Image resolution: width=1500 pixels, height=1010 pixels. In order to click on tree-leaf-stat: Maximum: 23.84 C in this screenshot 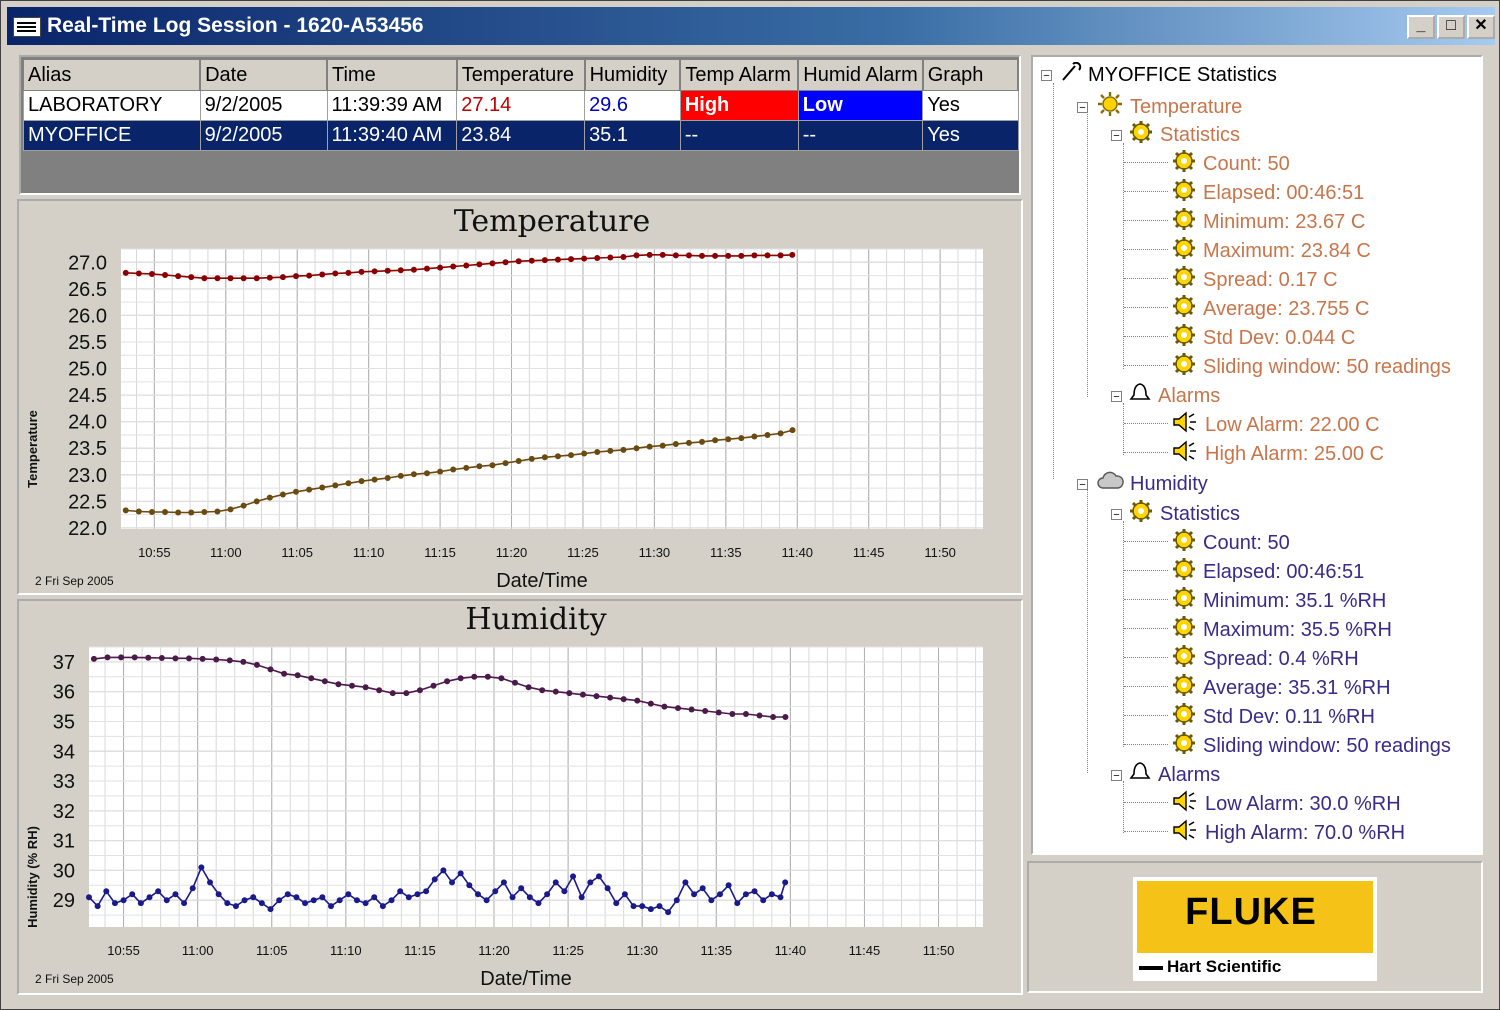, I will do `click(1271, 249)`.